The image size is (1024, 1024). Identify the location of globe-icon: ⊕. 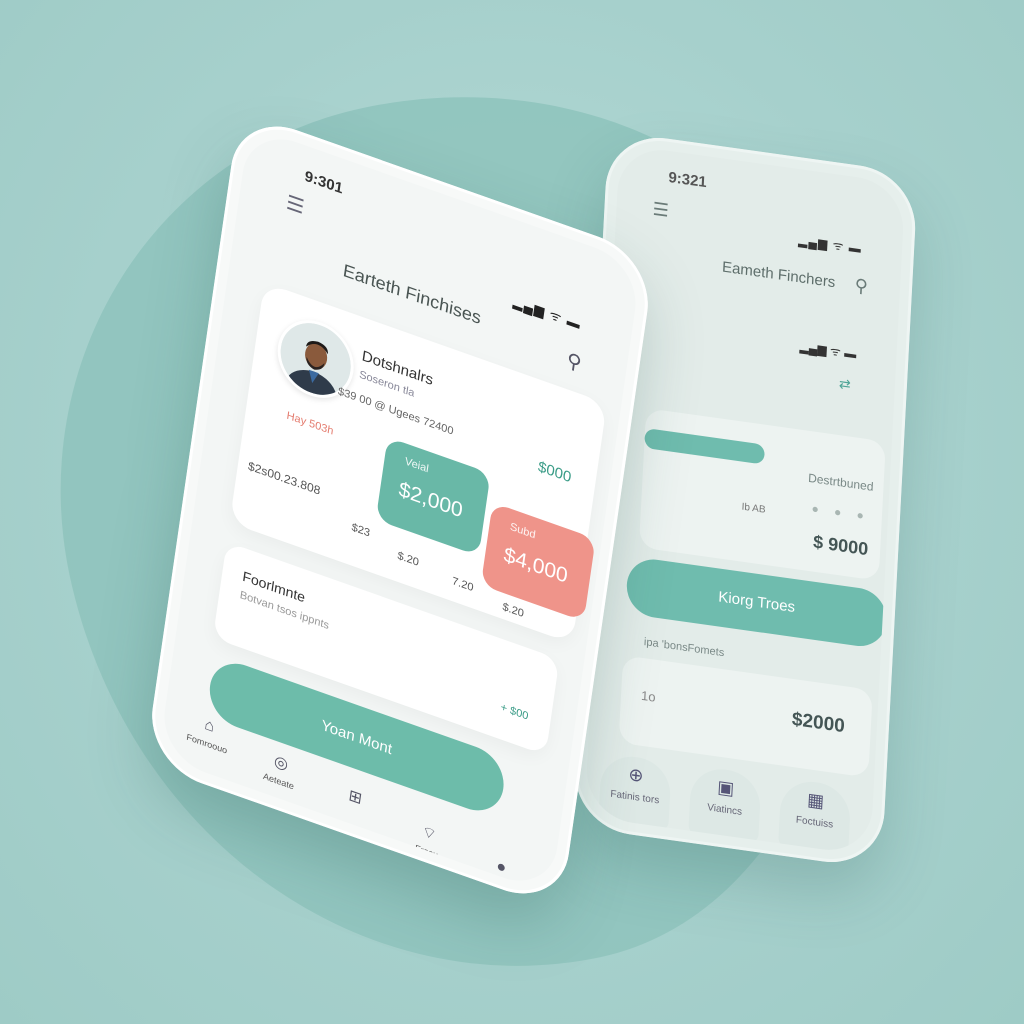
(636, 775).